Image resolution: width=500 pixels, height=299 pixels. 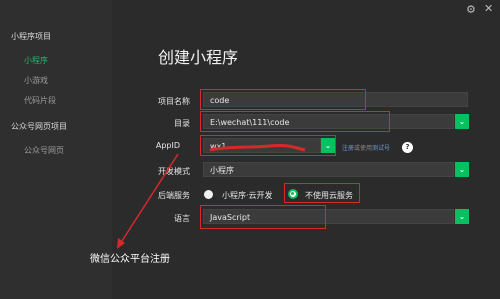 I want to click on language-label: 语言, so click(x=182, y=218).